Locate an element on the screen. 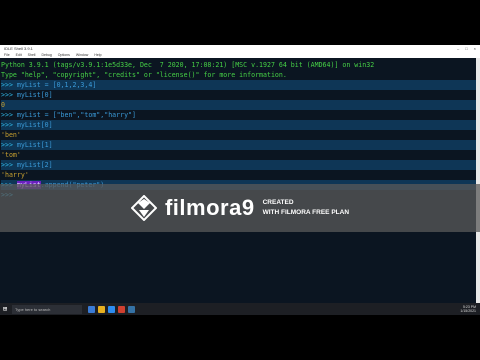 The height and width of the screenshot is (360, 480). input-code: myList = [0,1,2,3,4] is located at coordinates (54, 85).